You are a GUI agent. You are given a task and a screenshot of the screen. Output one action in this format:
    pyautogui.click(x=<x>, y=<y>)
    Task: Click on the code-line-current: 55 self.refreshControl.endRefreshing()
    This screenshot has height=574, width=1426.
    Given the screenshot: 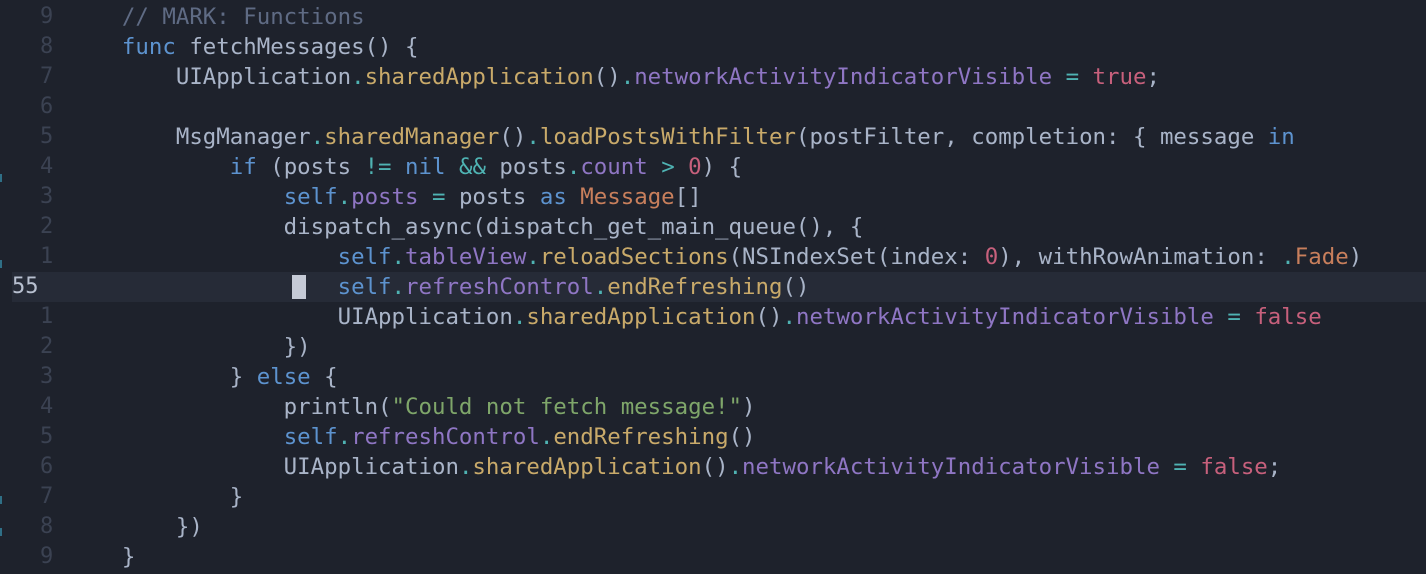 What is the action you would take?
    pyautogui.click(x=719, y=287)
    